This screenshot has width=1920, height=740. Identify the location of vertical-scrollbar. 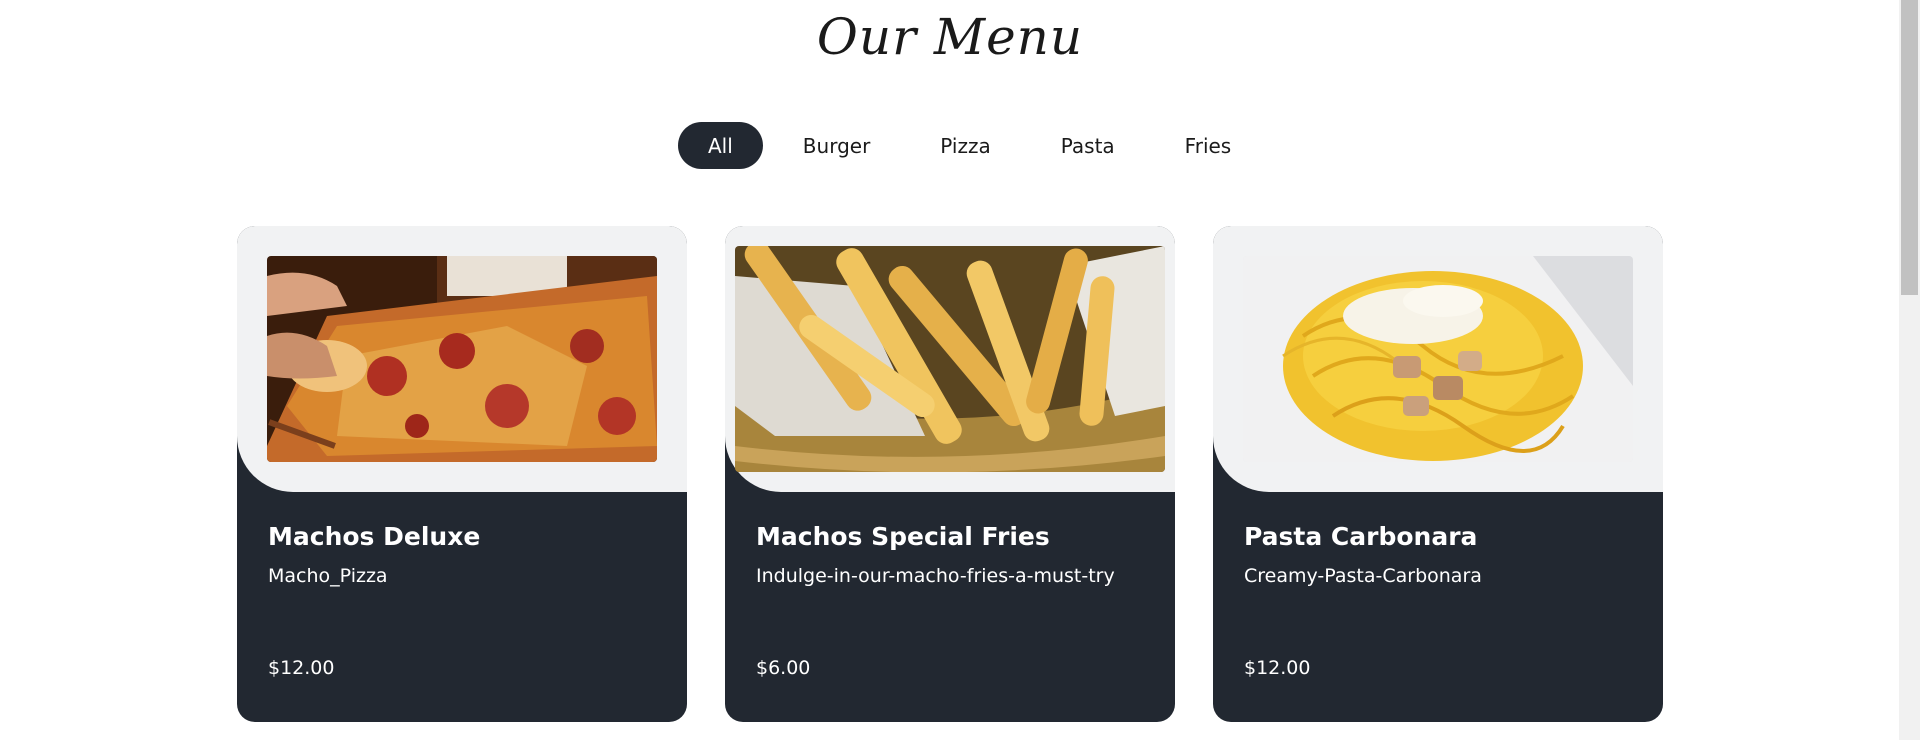
(1909, 370).